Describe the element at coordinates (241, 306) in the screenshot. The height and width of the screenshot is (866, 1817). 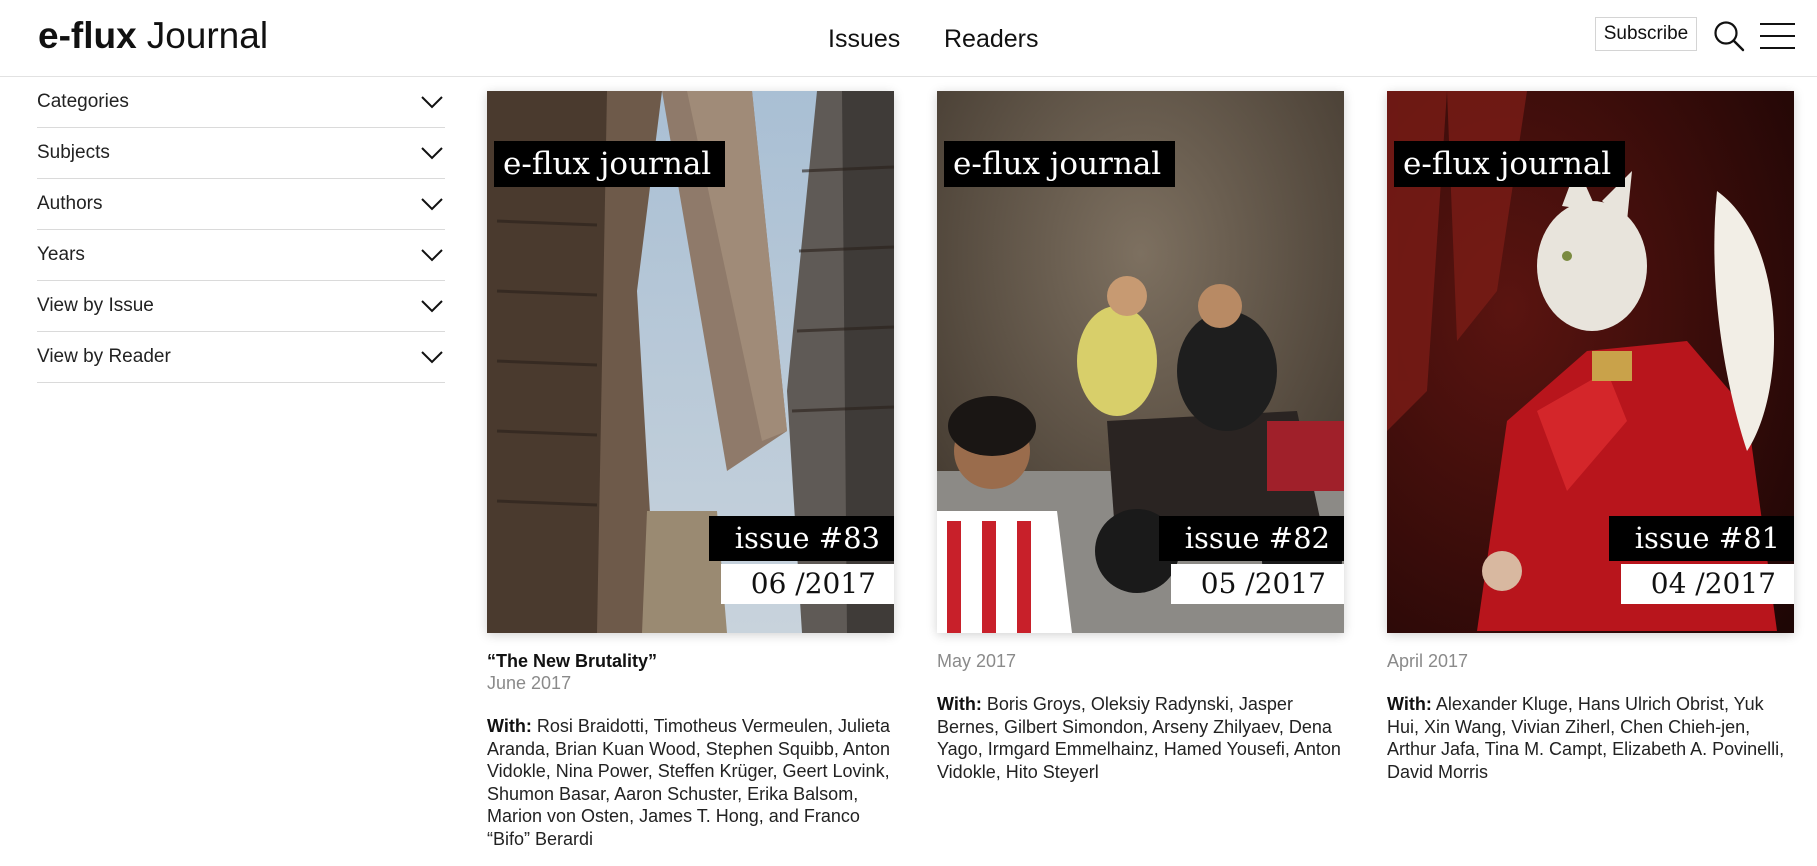
I see `filter-view-by-issue: View by Issue` at that location.